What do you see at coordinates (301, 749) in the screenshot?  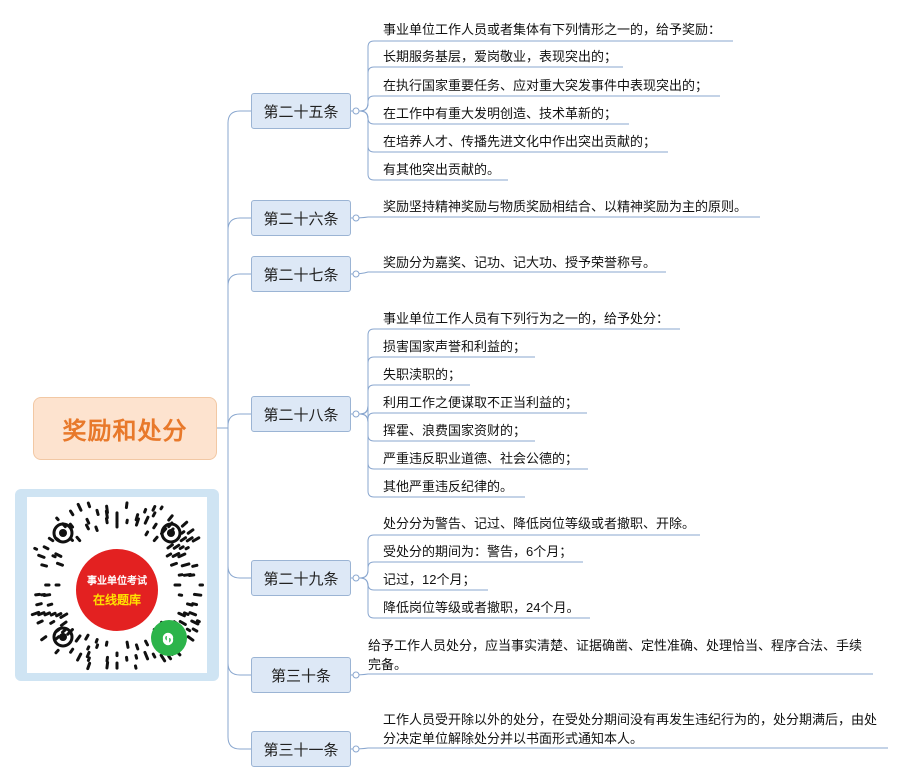 I see `topic-article-31: 第三十一条` at bounding box center [301, 749].